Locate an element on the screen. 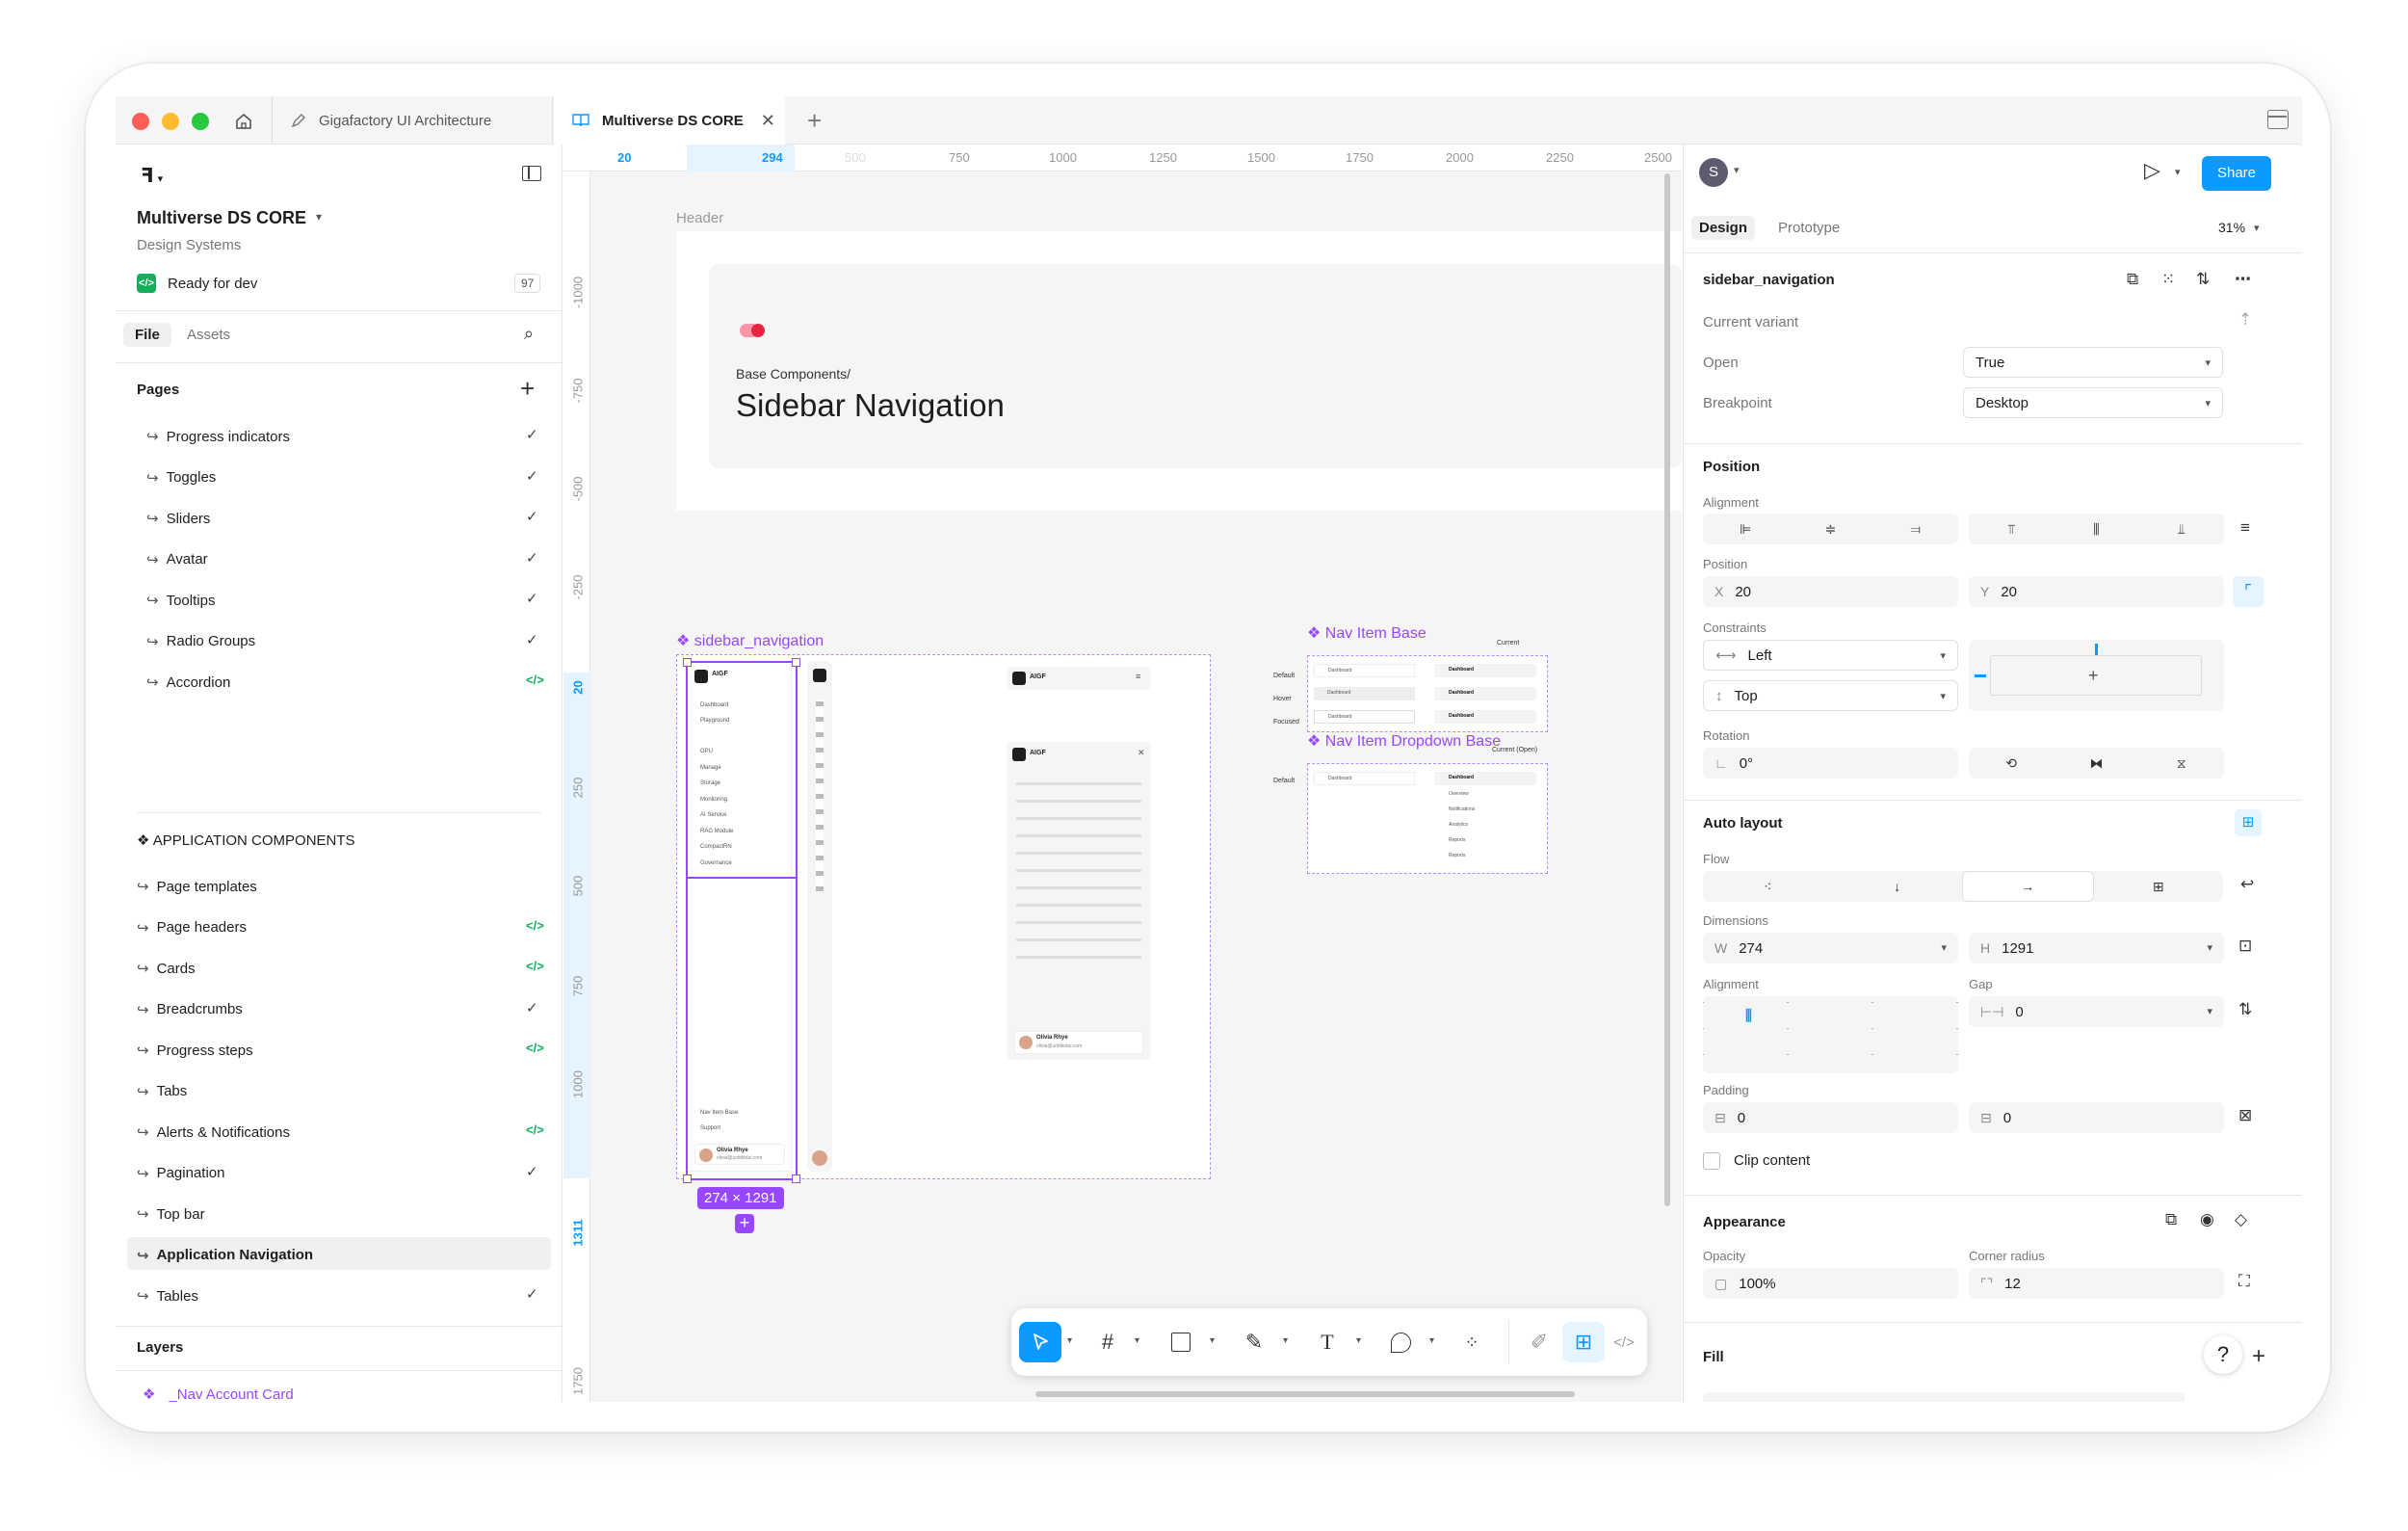 The height and width of the screenshot is (1531, 2408). present-icon: ▷ is located at coordinates (2152, 171).